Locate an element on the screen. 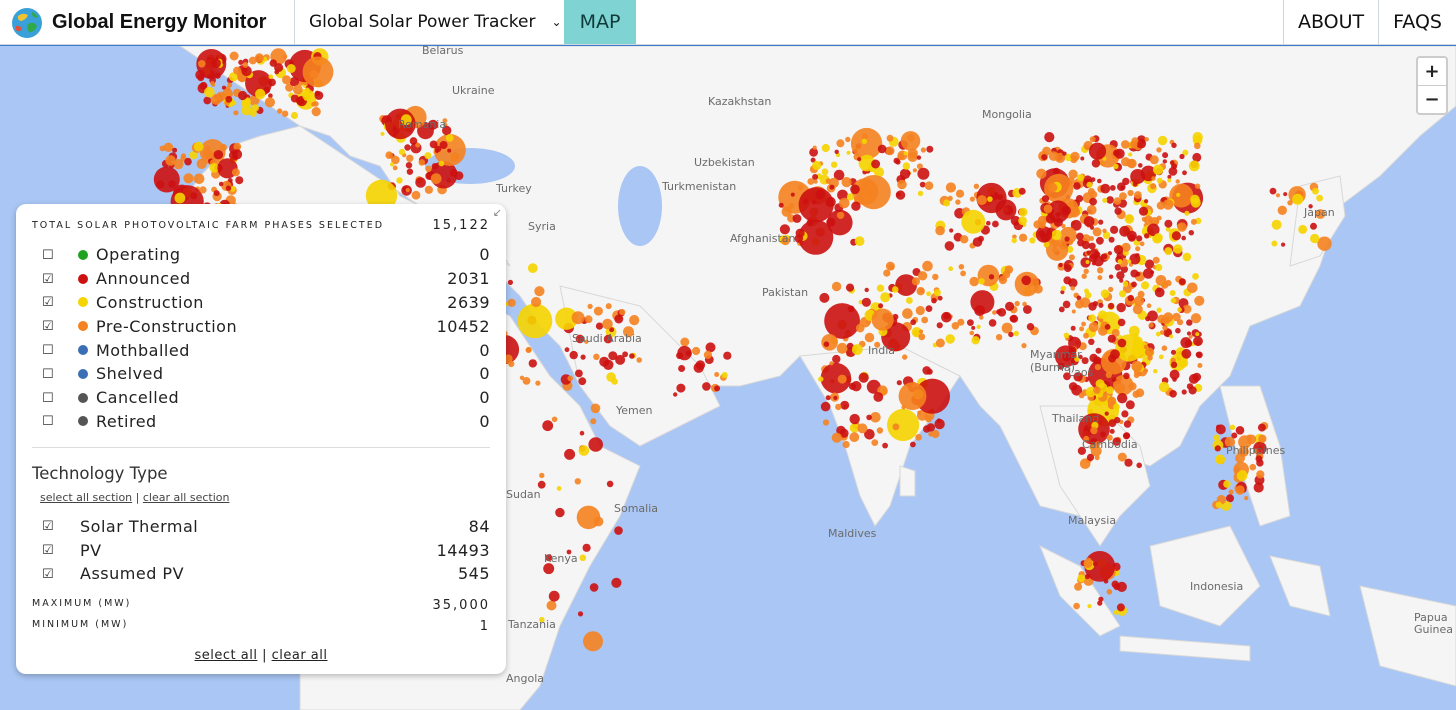  checkbox-icon: ☐ is located at coordinates (53, 255).